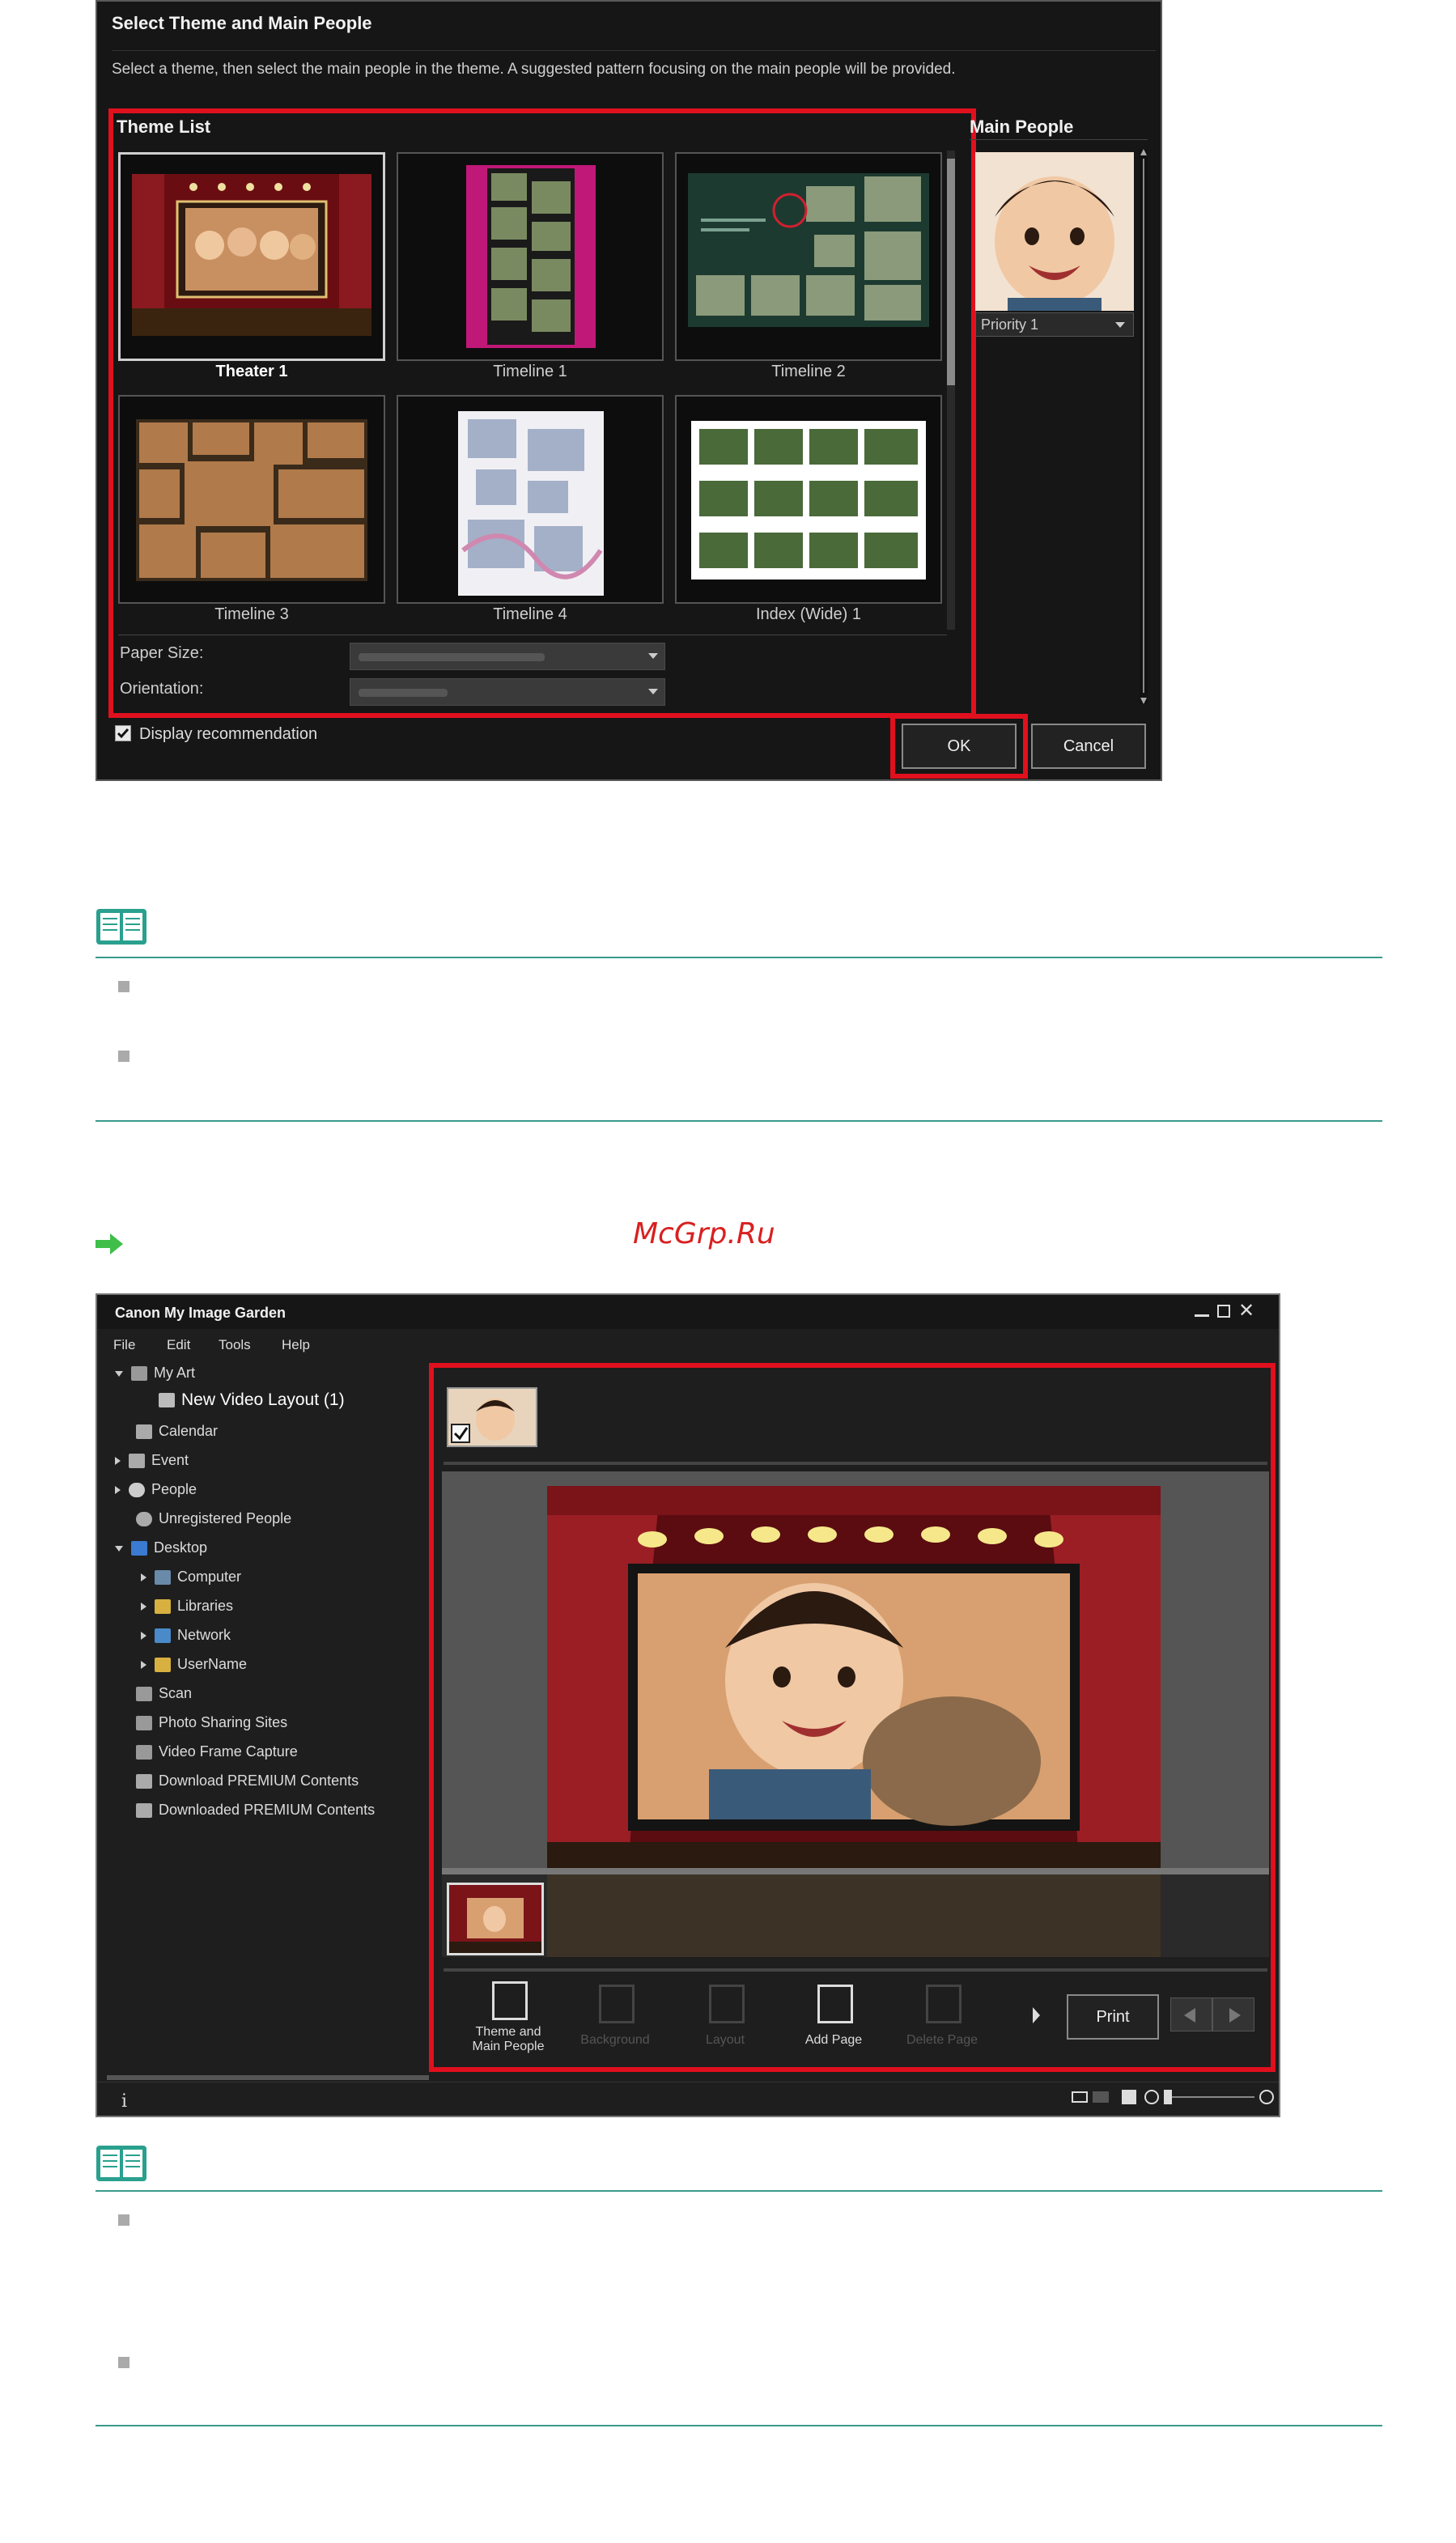 Image resolution: width=1456 pixels, height=2543 pixels. Describe the element at coordinates (123, 2362) in the screenshot. I see `bullet` at that location.